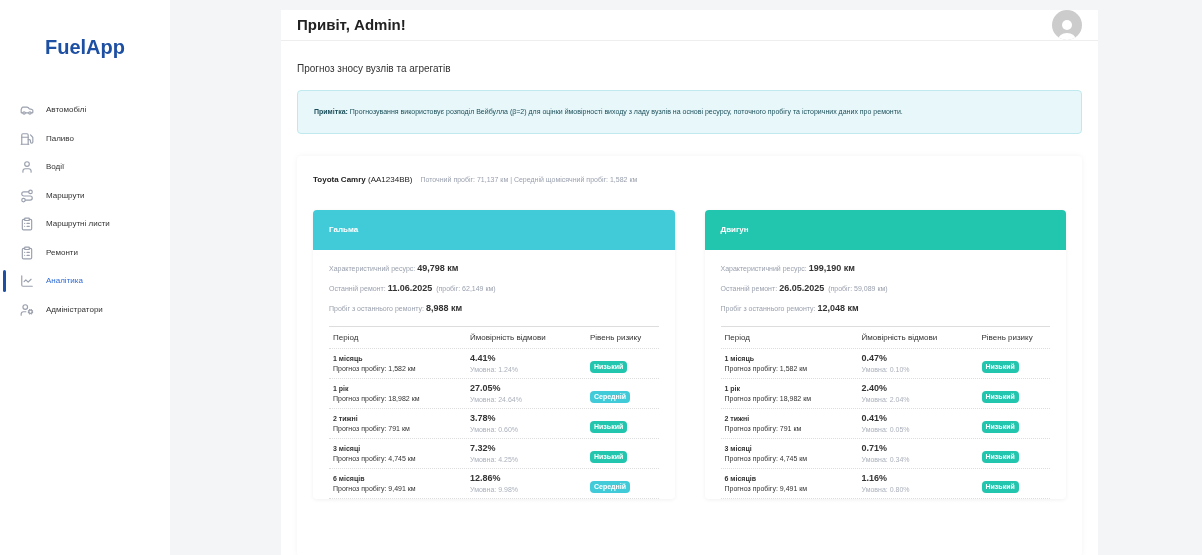 This screenshot has height=555, width=1202. Describe the element at coordinates (483, 418) in the screenshot. I see `failure-probability: 3.78%` at that location.